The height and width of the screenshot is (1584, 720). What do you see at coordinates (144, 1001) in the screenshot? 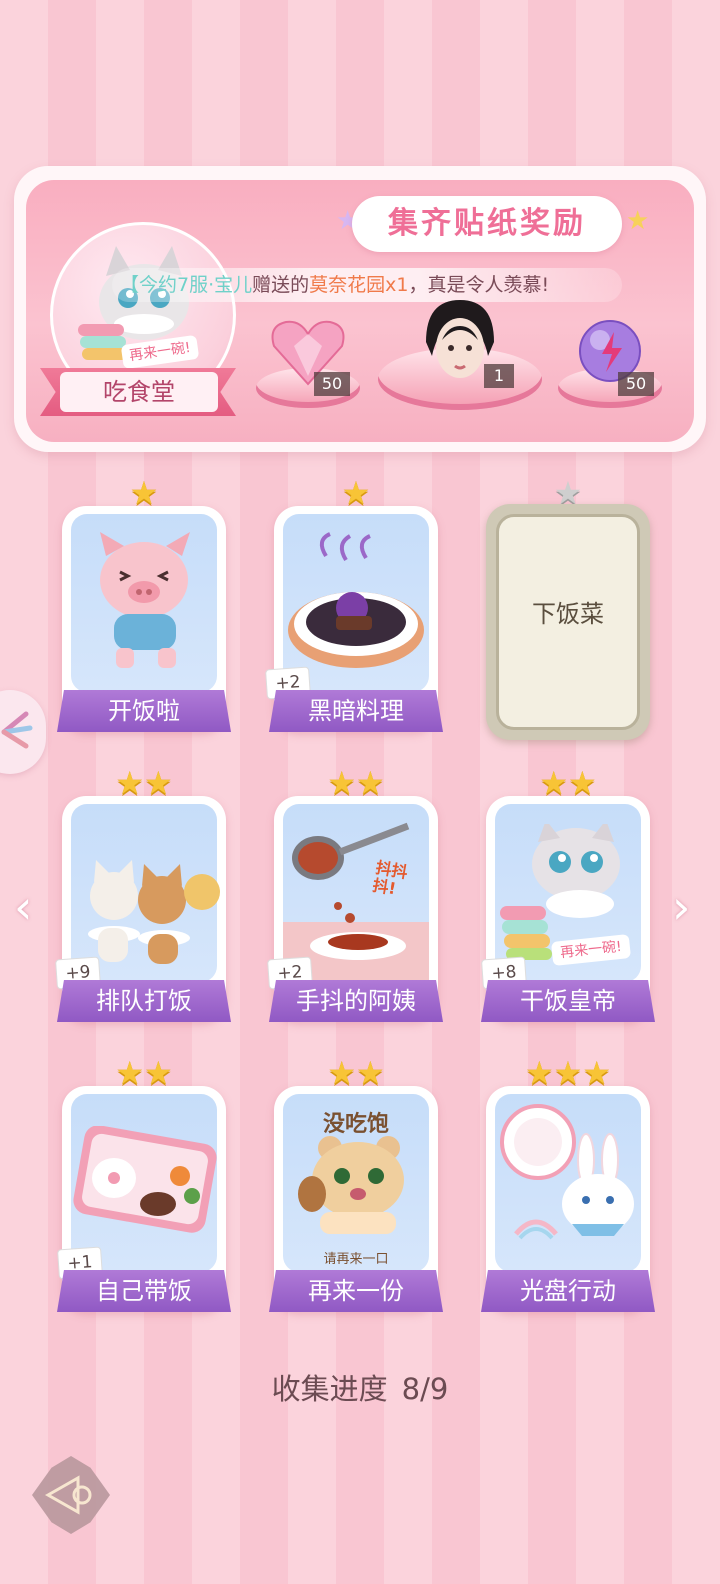
I see `card-label: 排队打饭` at bounding box center [144, 1001].